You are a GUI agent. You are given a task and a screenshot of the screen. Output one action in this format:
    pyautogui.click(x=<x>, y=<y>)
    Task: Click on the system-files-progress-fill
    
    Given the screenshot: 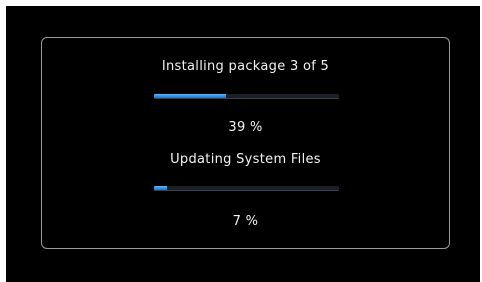 What is the action you would take?
    pyautogui.click(x=160, y=188)
    